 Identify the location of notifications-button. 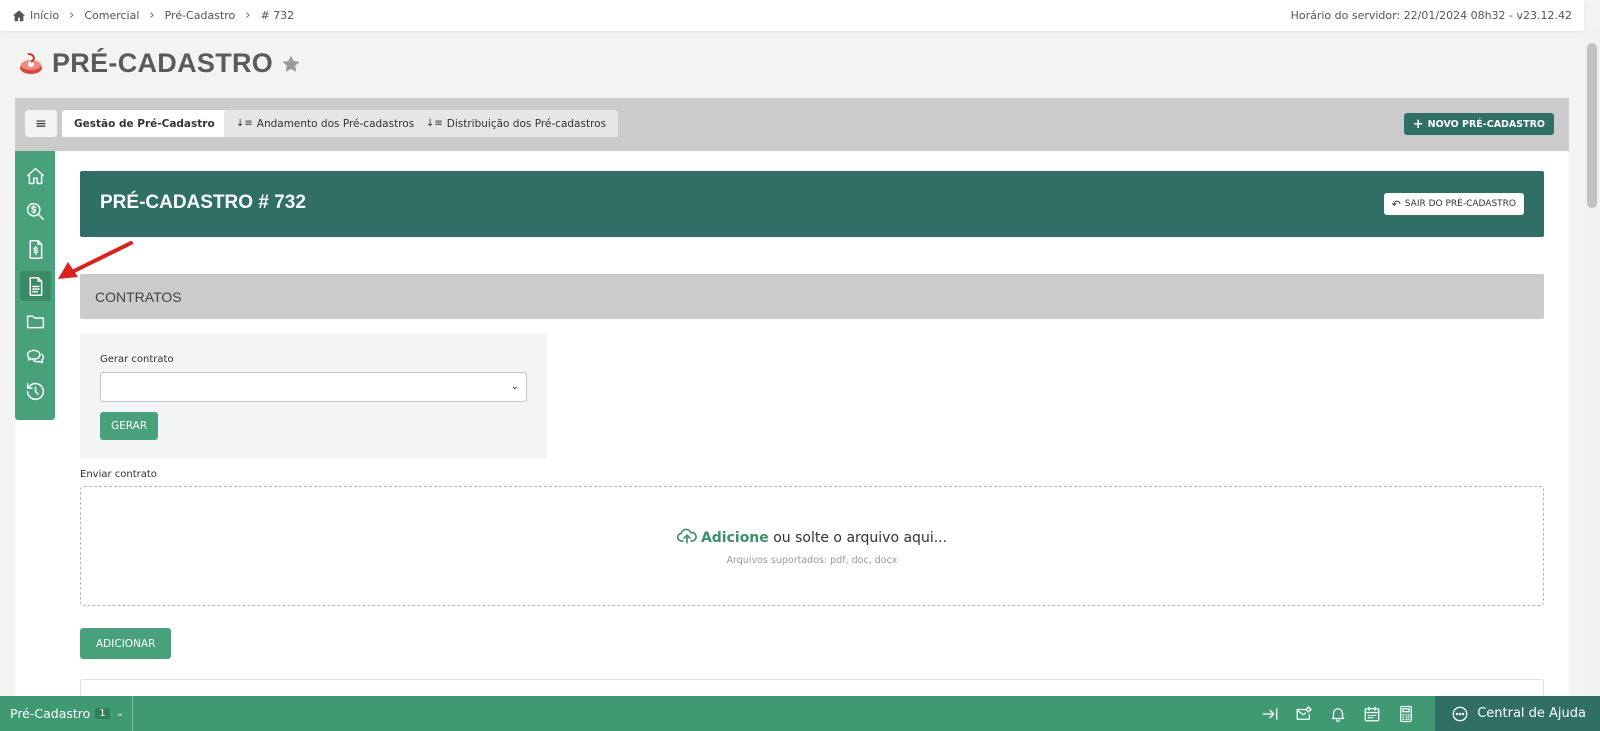
(1338, 713).